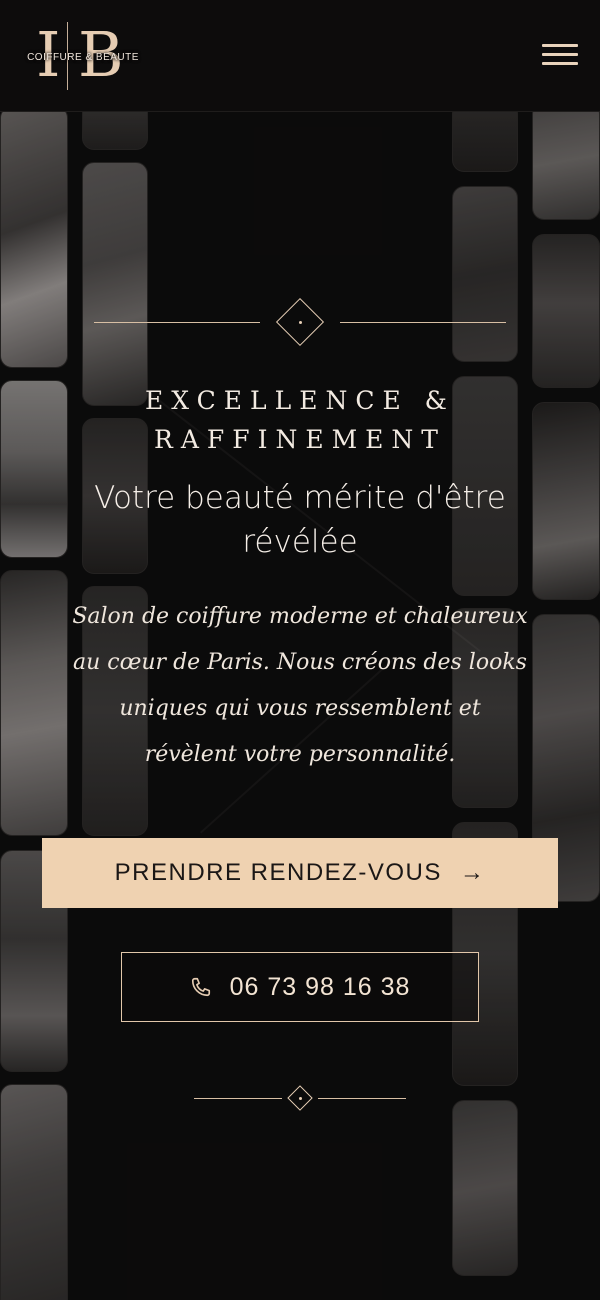  I want to click on hamburger-menu-icon, so click(560, 56).